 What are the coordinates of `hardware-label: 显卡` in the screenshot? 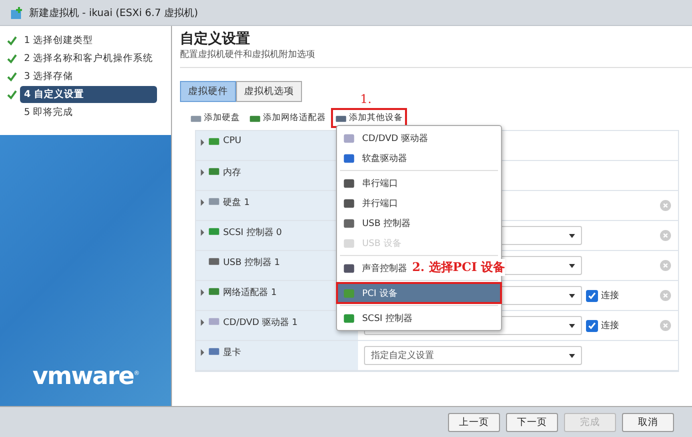 It's located at (232, 352).